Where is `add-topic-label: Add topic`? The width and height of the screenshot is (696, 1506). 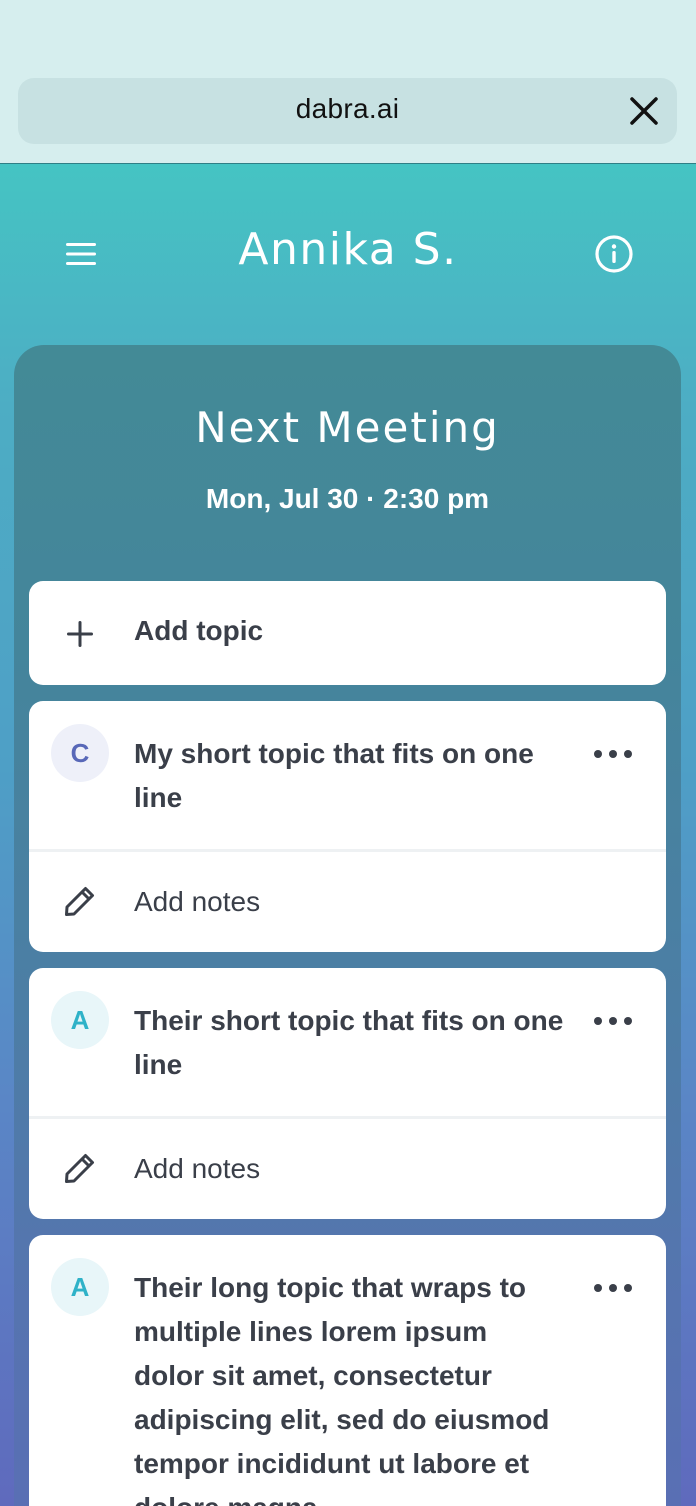 add-topic-label: Add topic is located at coordinates (199, 630).